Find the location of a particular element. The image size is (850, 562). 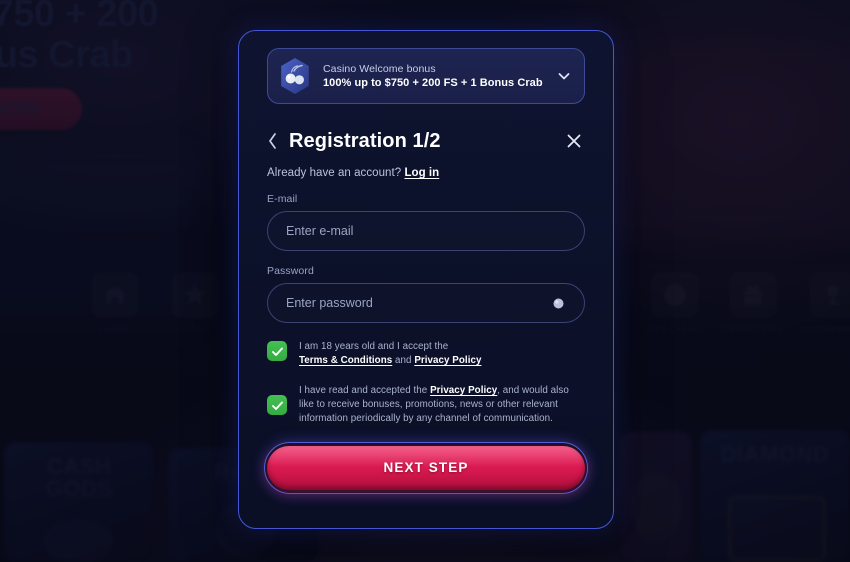

chevron-down-icon is located at coordinates (564, 76).